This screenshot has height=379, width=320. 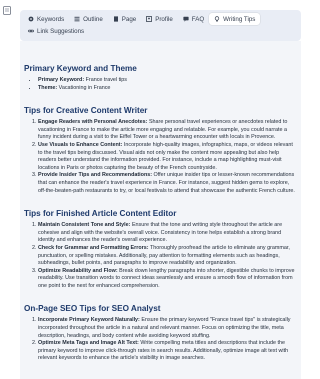 I want to click on link-icon, so click(x=31, y=31).